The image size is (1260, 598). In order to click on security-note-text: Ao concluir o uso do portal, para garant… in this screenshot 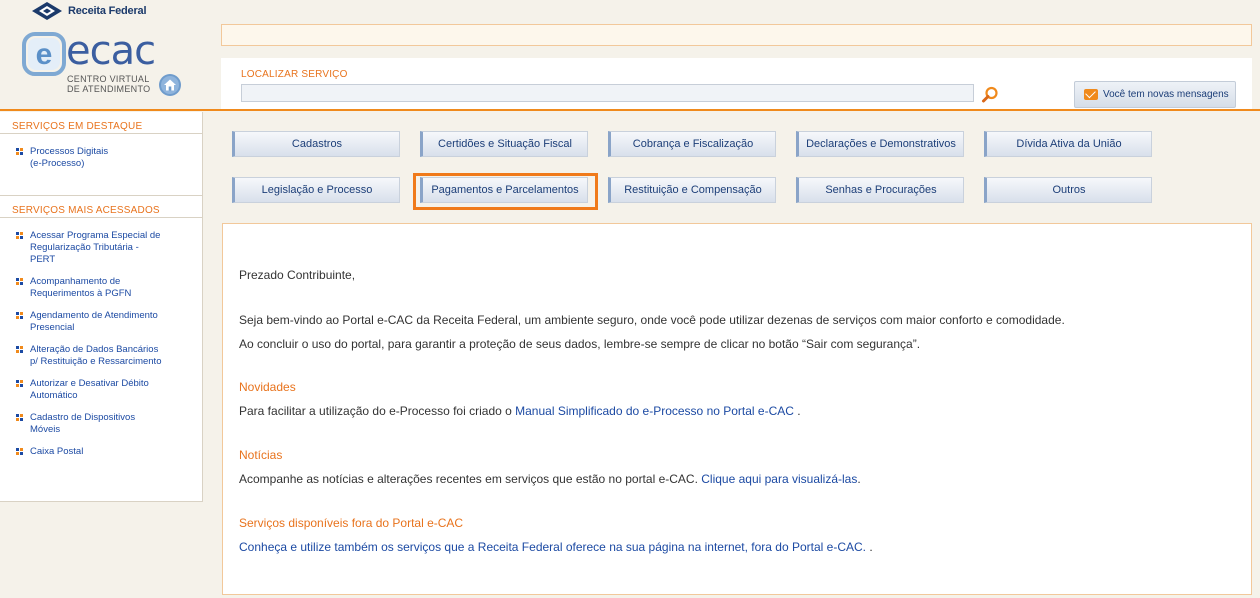, I will do `click(580, 344)`.